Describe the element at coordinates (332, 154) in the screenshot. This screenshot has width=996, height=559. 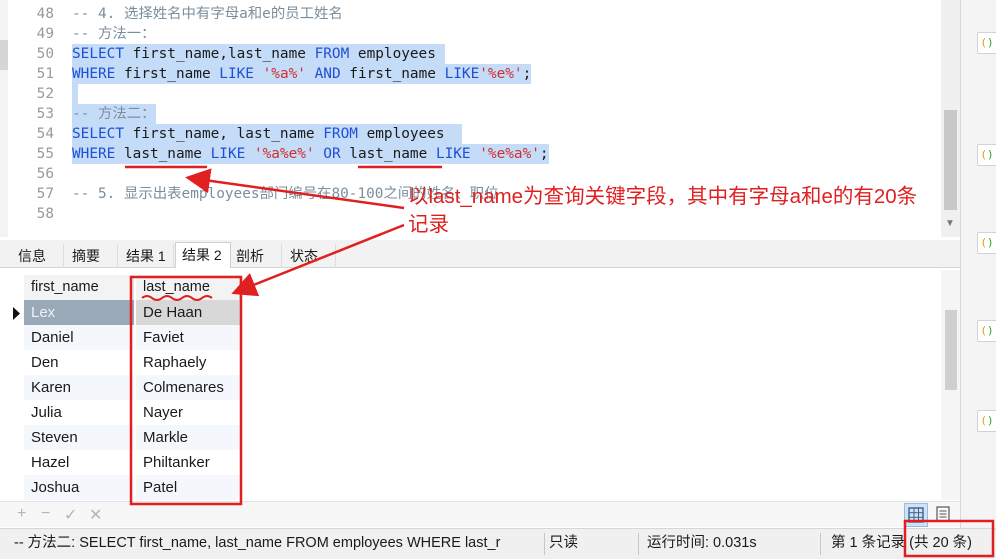
I see `code-token: OR` at that location.